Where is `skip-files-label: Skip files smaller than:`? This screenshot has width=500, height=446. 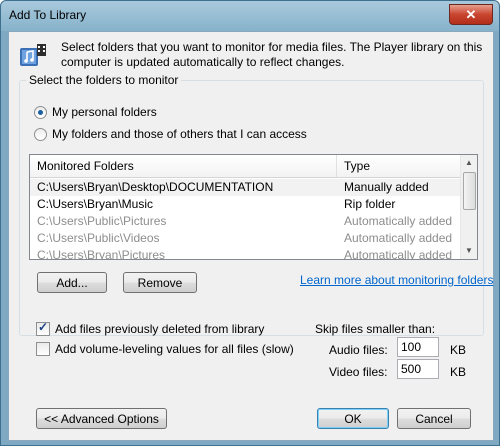
skip-files-label: Skip files smaller than: is located at coordinates (375, 329).